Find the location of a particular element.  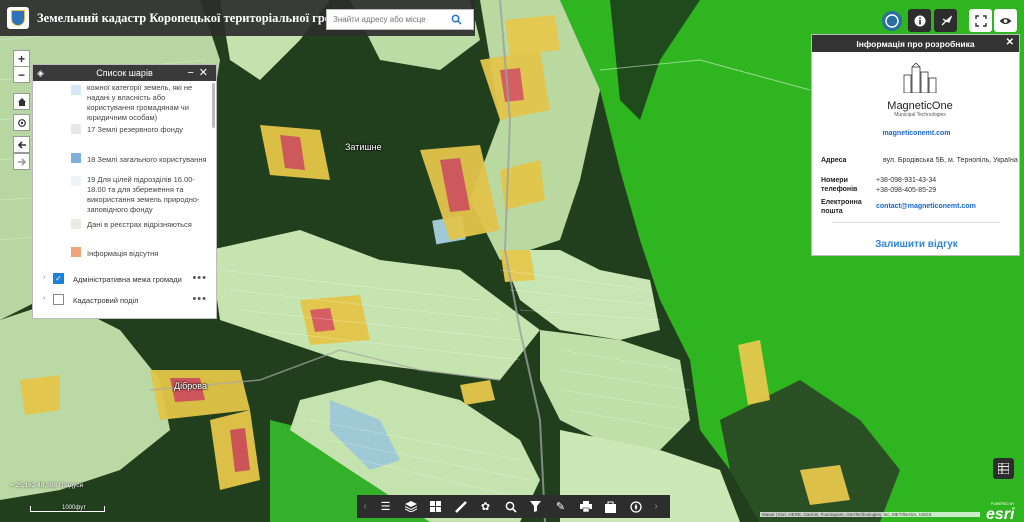

print-button is located at coordinates (585, 506).